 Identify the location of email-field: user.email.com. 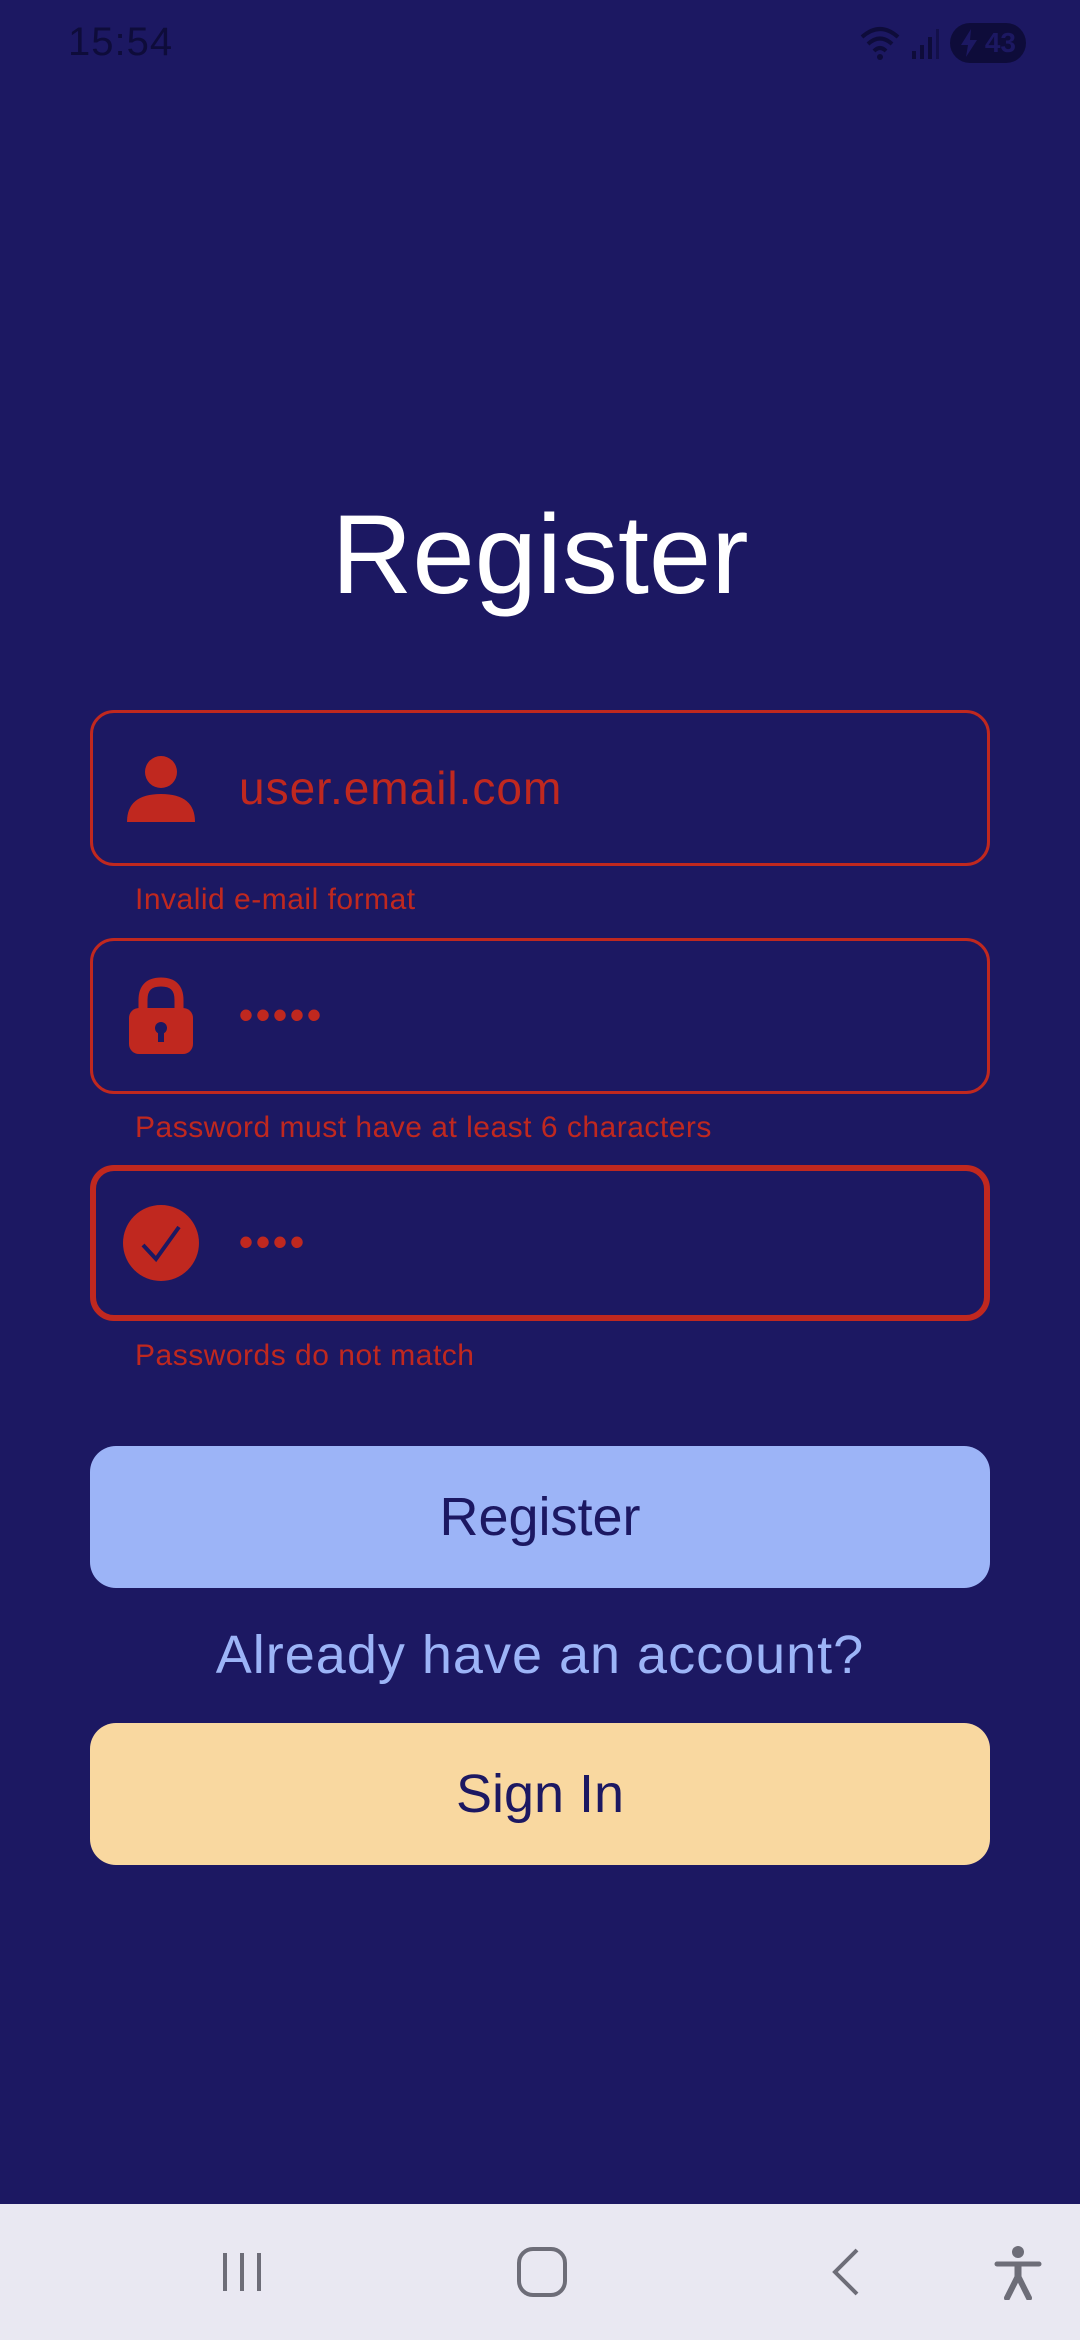
(540, 788).